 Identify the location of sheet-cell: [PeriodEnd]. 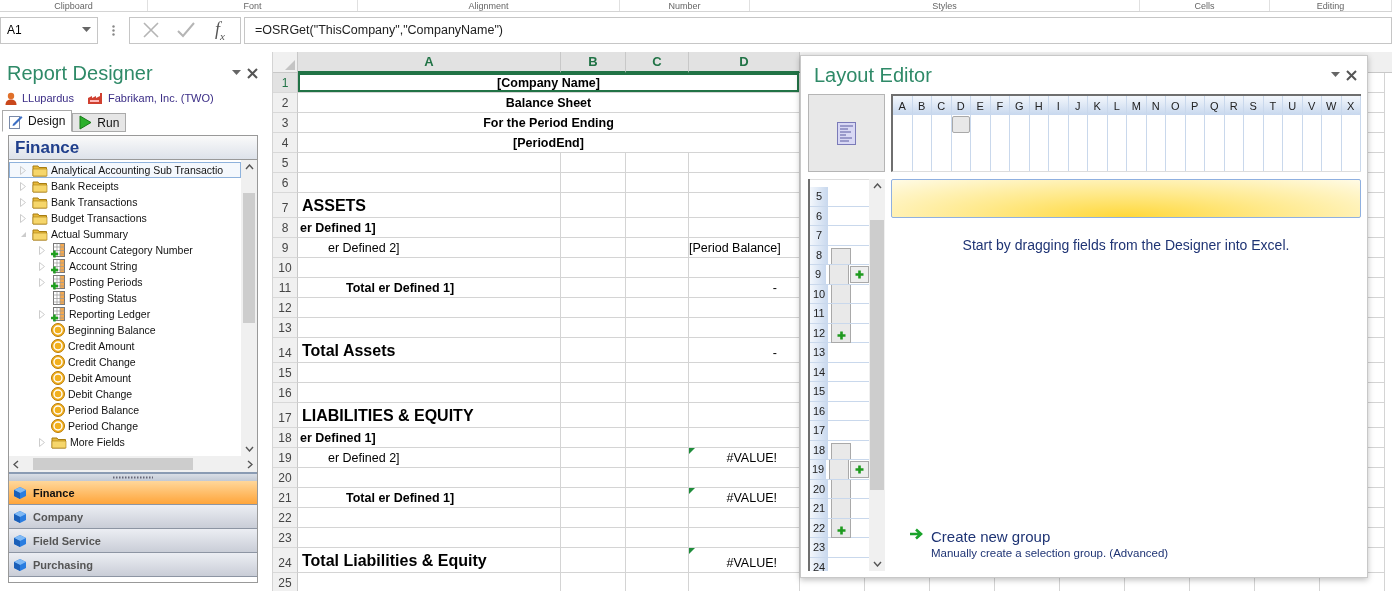
(549, 143).